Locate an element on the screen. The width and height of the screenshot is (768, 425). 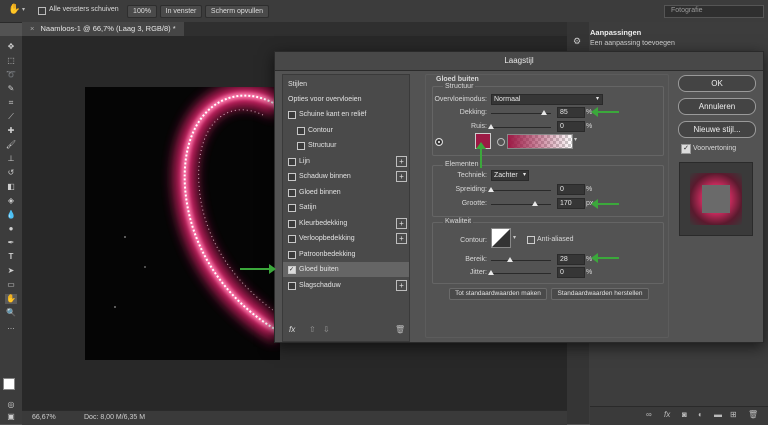
jitter-slider is located at coordinates (521, 273).